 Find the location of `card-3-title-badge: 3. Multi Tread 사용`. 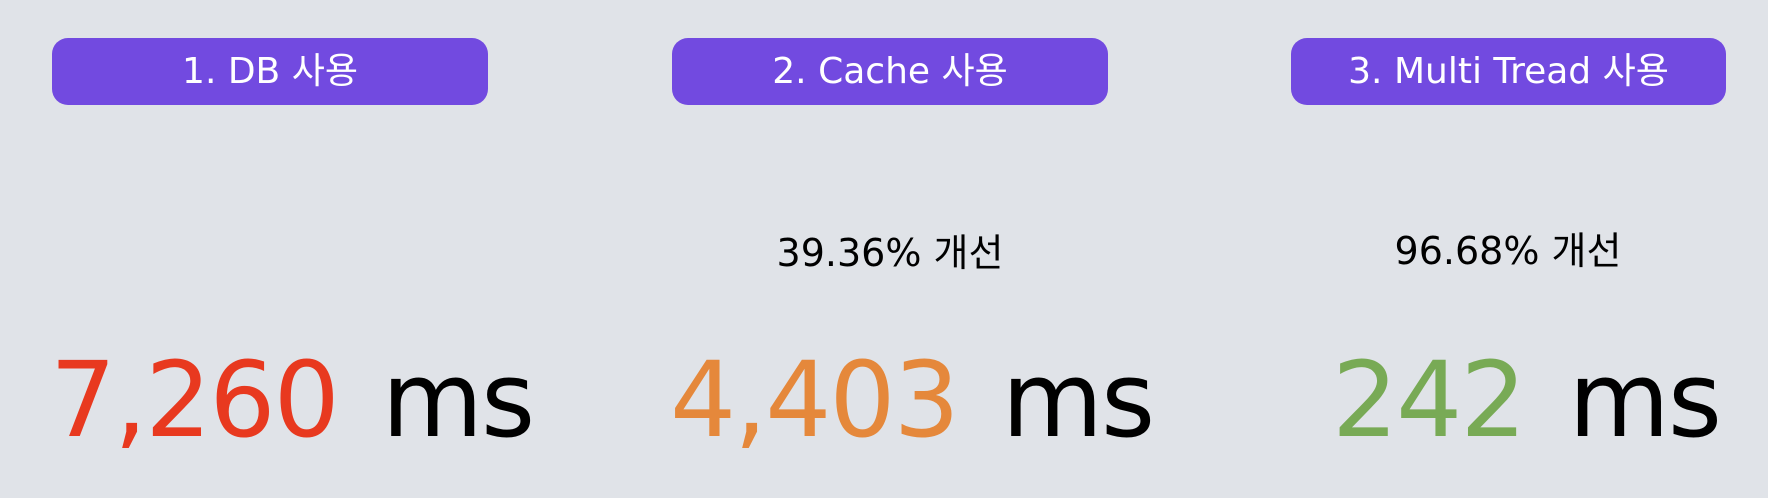

card-3-title-badge: 3. Multi Tread 사용 is located at coordinates (1508, 71).